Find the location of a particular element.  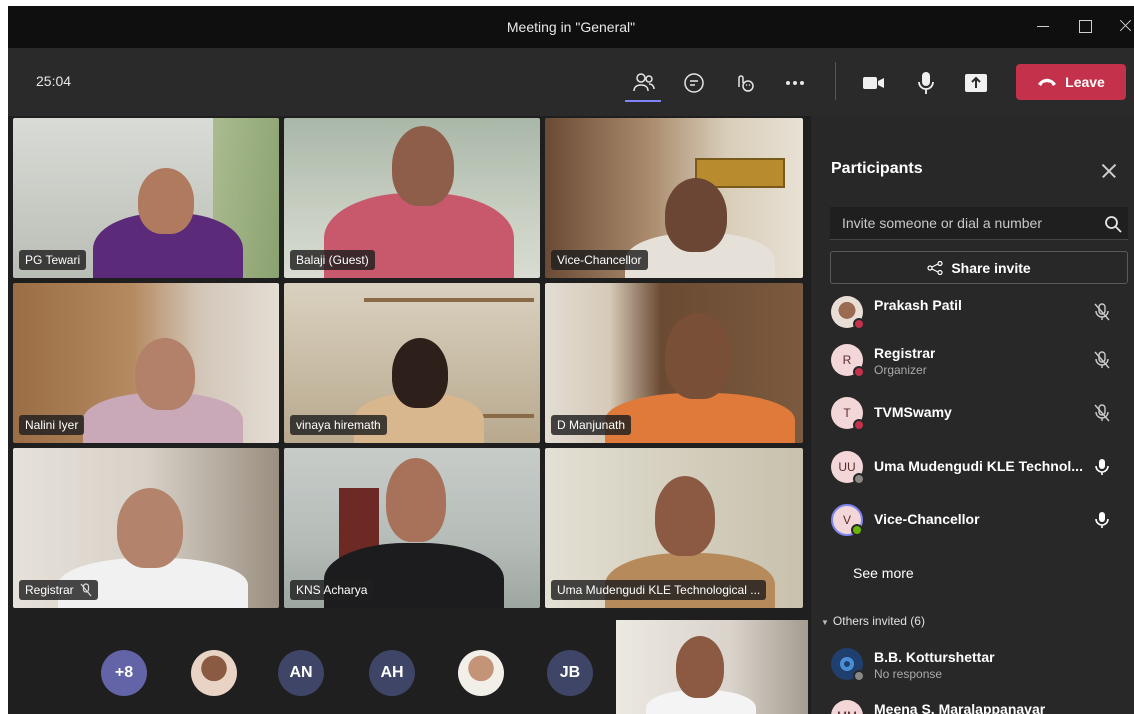

participant-name: Vice-Chancellor is located at coordinates (927, 519).